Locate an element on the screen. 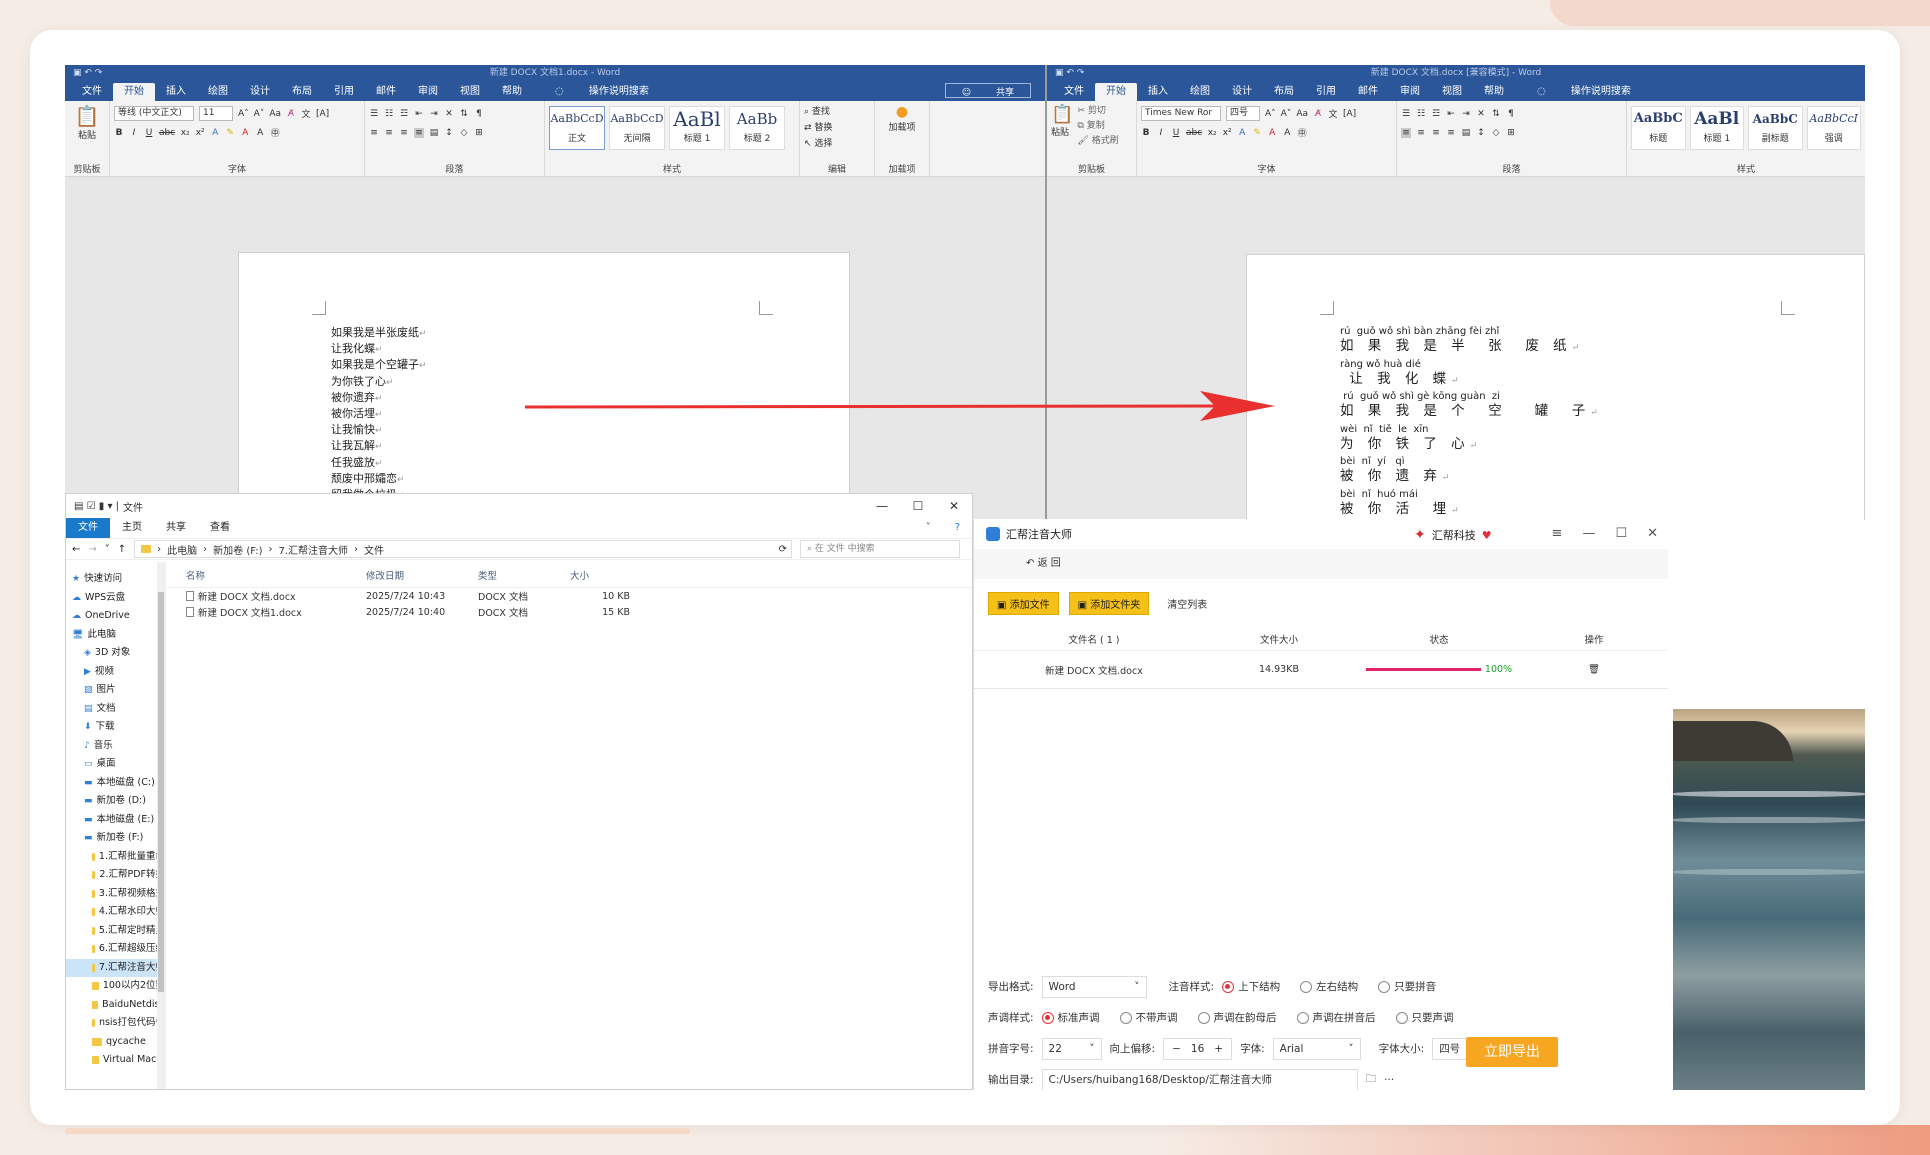  nav-item: ▬ 新加卷 (F:) is located at coordinates (115, 838).